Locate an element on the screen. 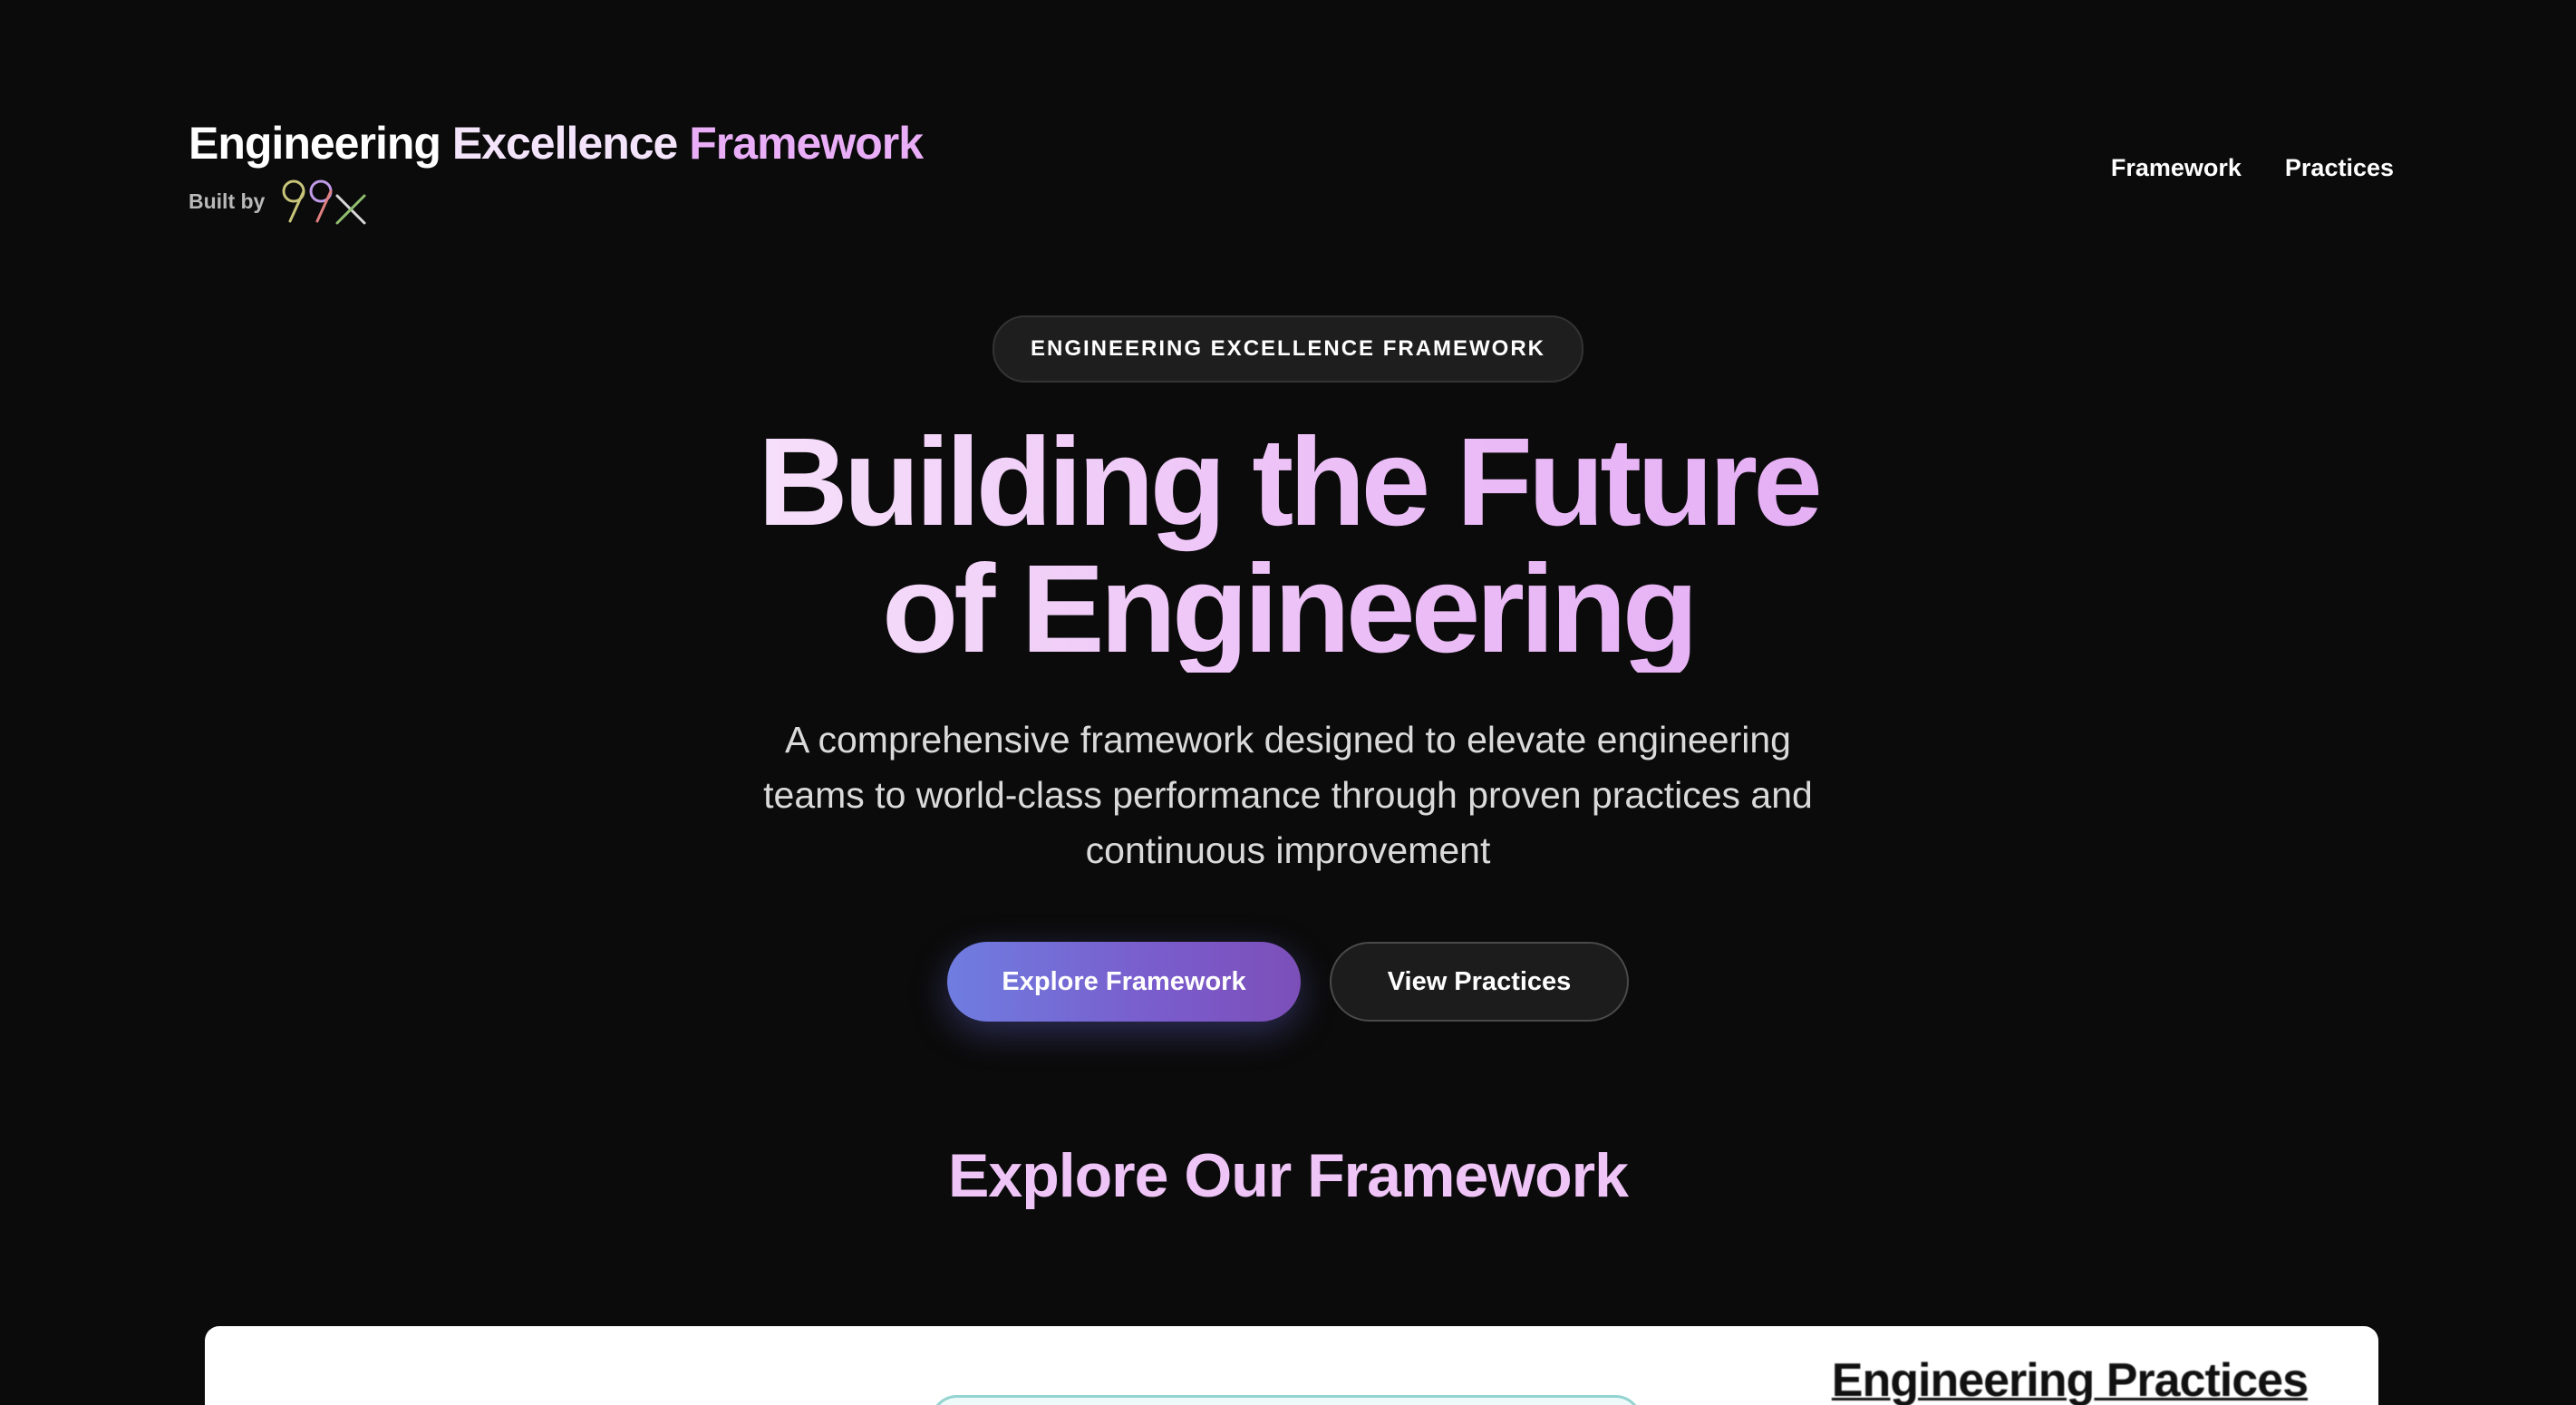 This screenshot has width=2576, height=1405. nav-link-practices: Practices is located at coordinates (2339, 168).